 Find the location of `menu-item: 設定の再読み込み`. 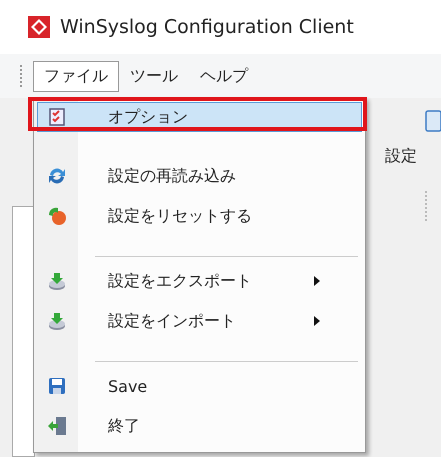

menu-item: 設定の再読み込み is located at coordinates (199, 176).